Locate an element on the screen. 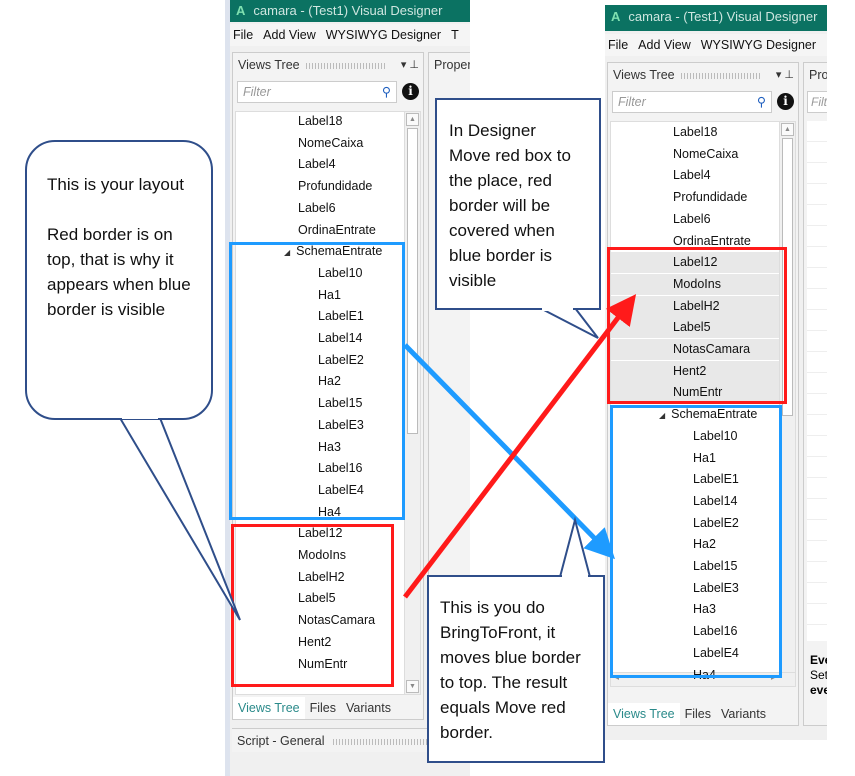 Image resolution: width=855 pixels, height=776 pixels. menu-bar: File Add View WYSIWYG Designer T is located at coordinates (350, 35).